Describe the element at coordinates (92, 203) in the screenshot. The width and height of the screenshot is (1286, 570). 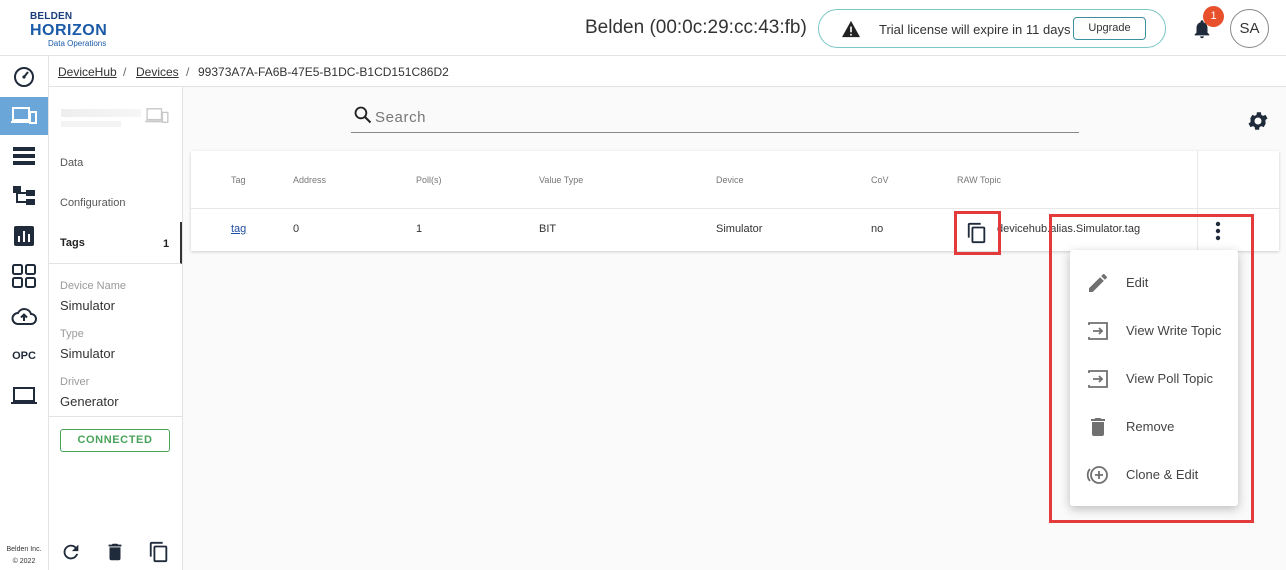
I see `side-nav-configuration: Configuration` at that location.